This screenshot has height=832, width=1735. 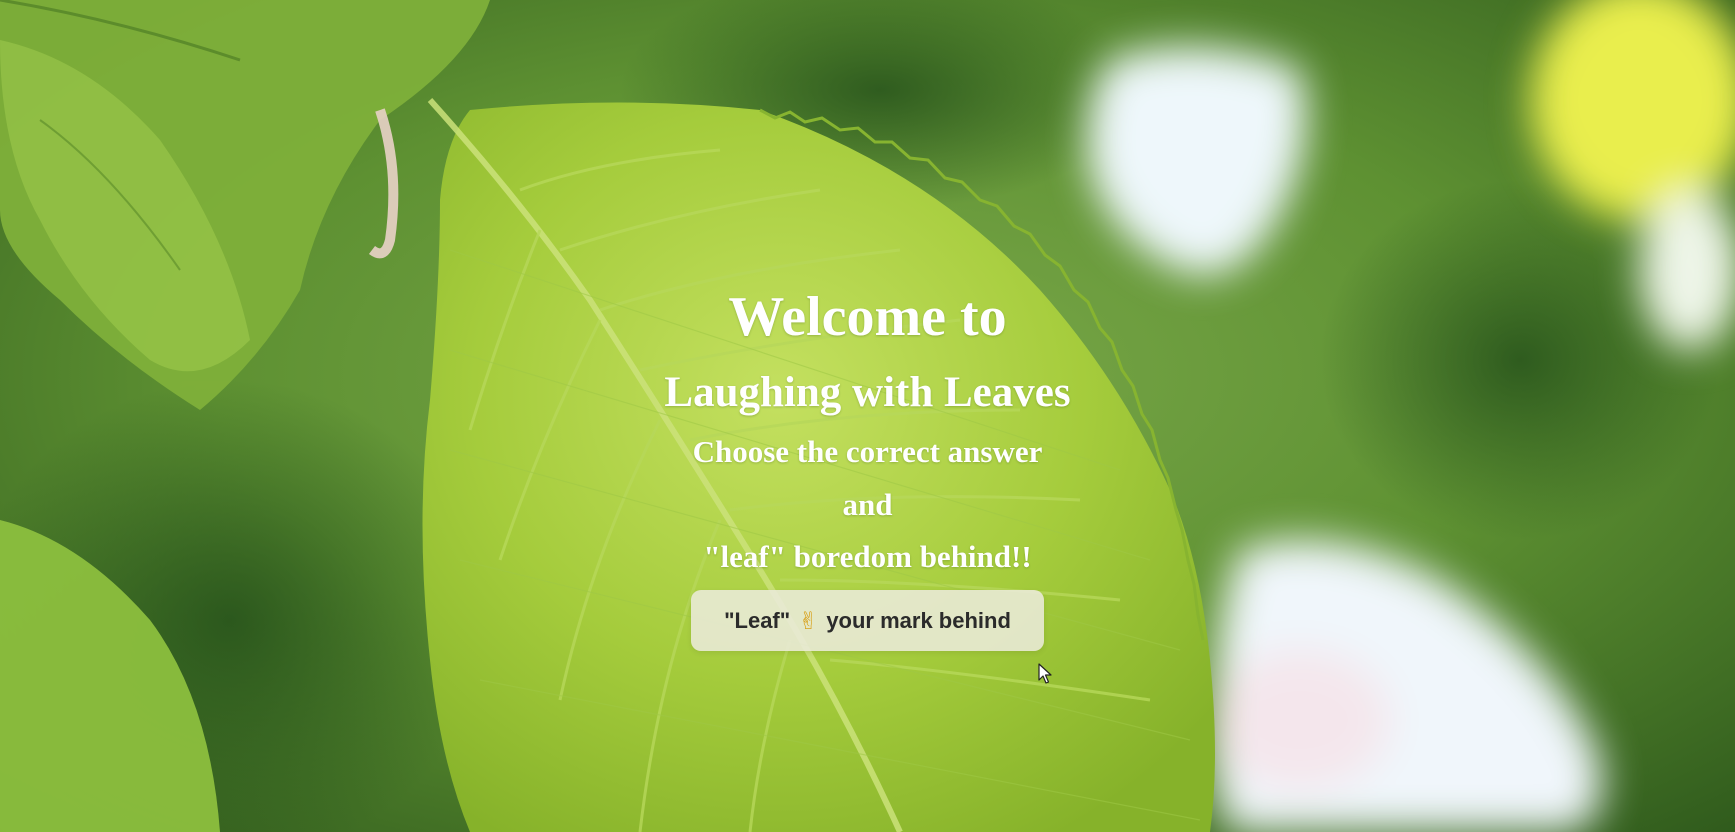 What do you see at coordinates (867, 317) in the screenshot?
I see `welcome-heading: Welcome to` at bounding box center [867, 317].